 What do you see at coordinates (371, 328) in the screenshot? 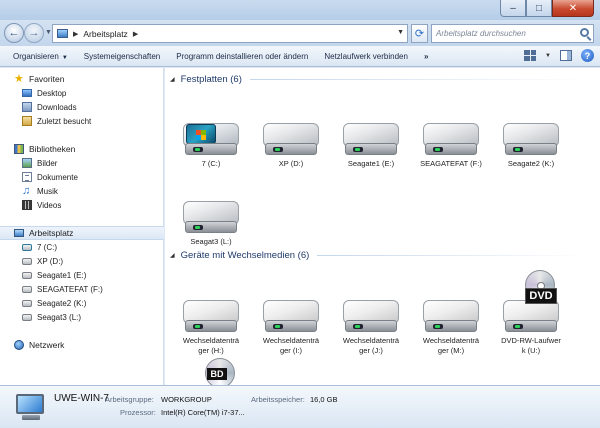
I see `removable-tile-j: Wechseldatenträ ger (J:)` at bounding box center [371, 328].